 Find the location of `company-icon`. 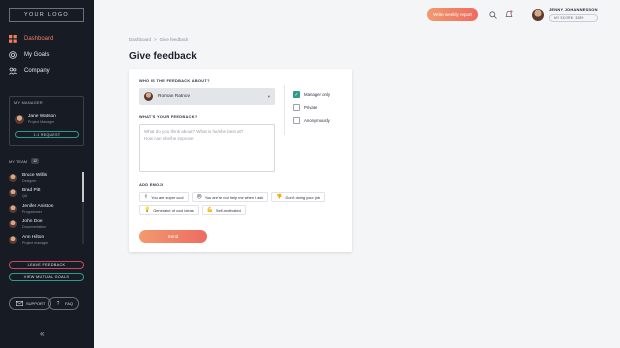

company-icon is located at coordinates (13, 71).